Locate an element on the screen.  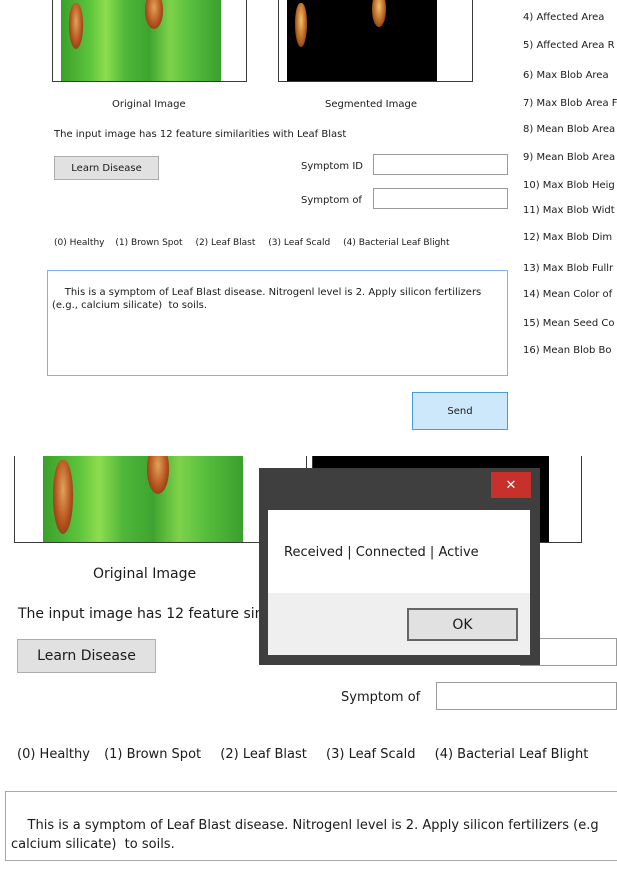
dialog-close-button: ✕ is located at coordinates (511, 485).